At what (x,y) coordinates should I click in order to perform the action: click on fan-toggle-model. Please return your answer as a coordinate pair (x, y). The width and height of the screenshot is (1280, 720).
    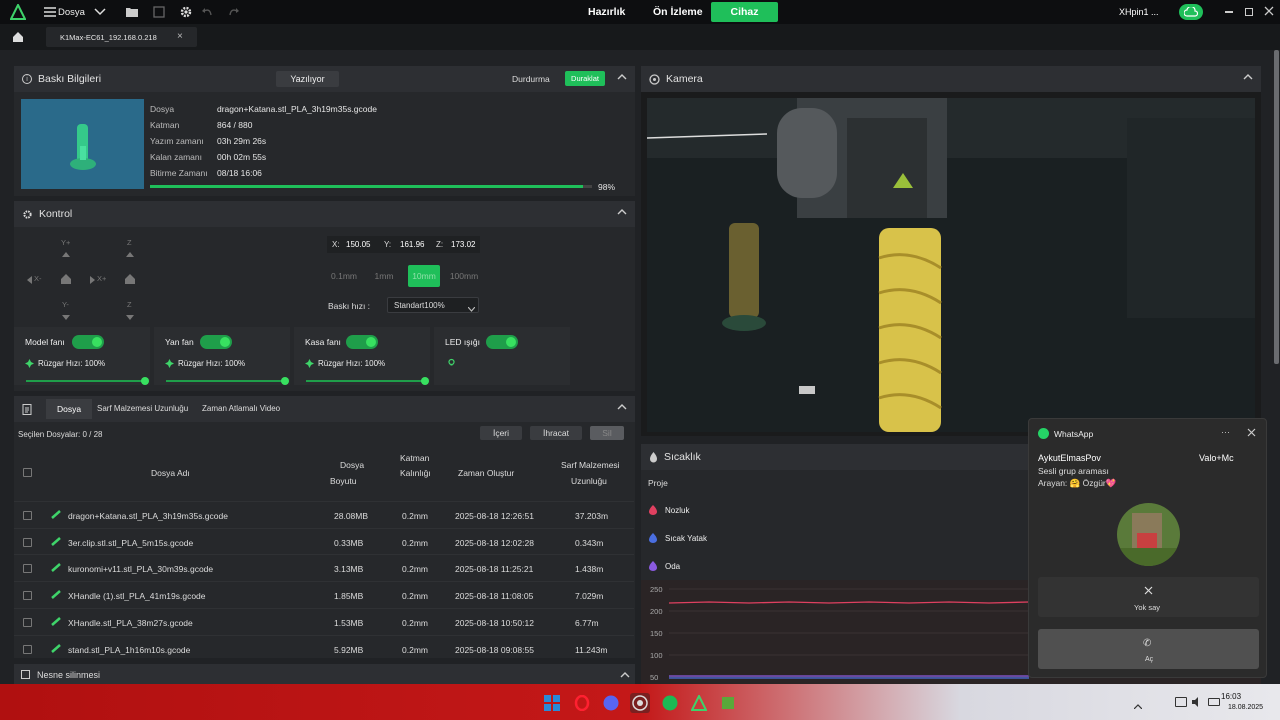
    Looking at the image, I should click on (88, 342).